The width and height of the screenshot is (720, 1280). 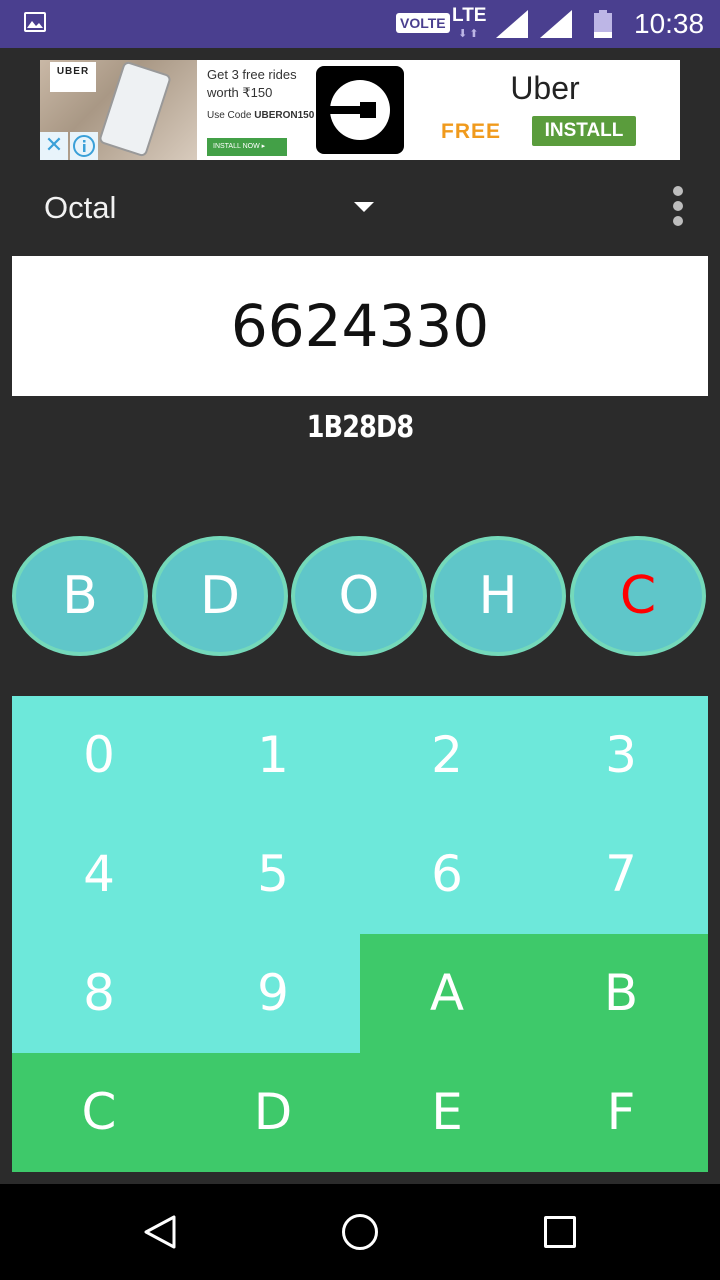 I want to click on network-type: LTE, so click(x=469, y=15).